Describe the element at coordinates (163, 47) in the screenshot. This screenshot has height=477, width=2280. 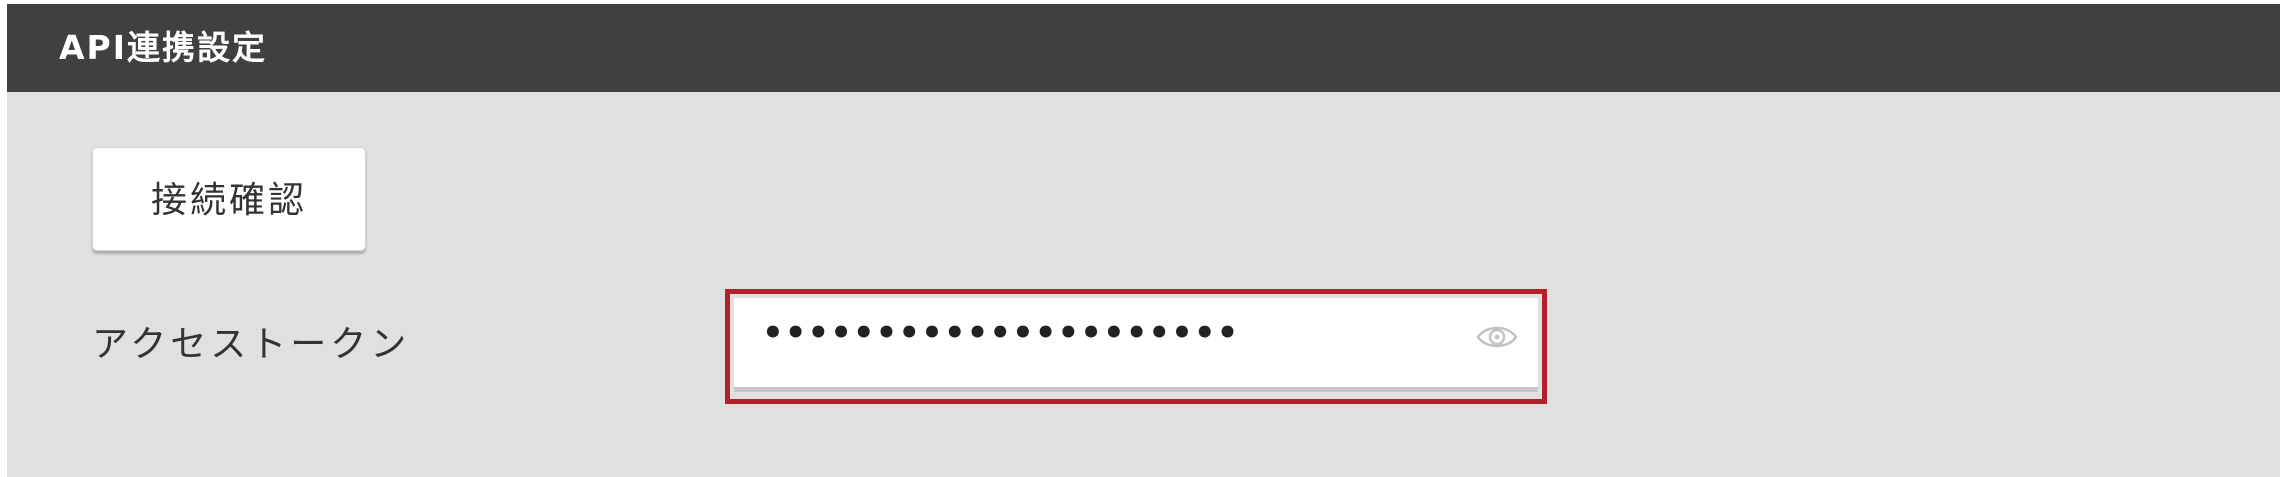
I see `section-title: API連携設定` at that location.